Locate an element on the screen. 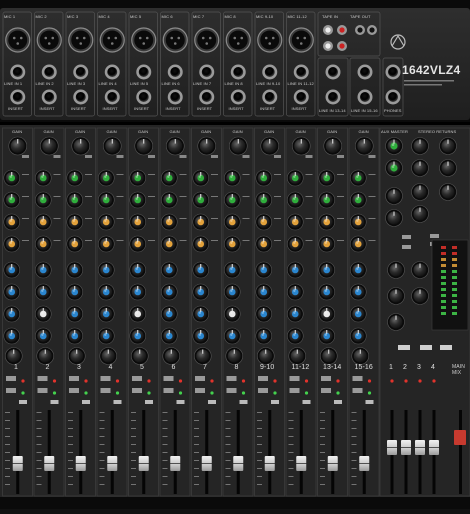  channel-number: 11-12 is located at coordinates (300, 367).